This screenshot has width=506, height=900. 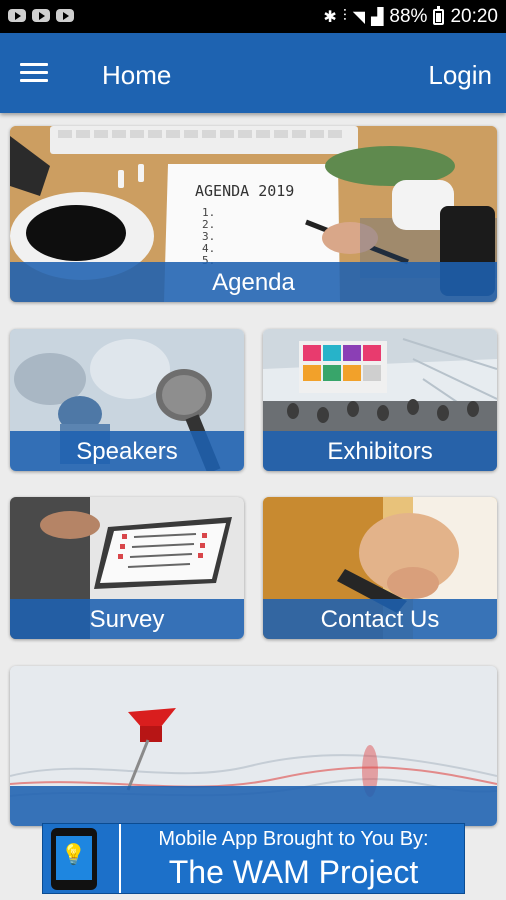 What do you see at coordinates (253, 73) in the screenshot?
I see `app-bar: Home Login` at bounding box center [253, 73].